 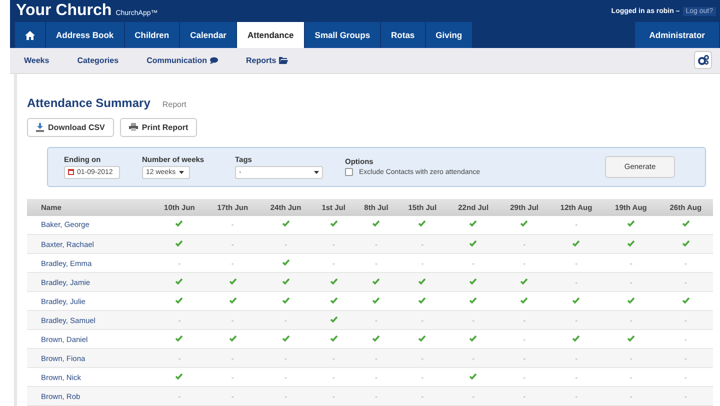 What do you see at coordinates (37, 60) in the screenshot?
I see `subnav-link: Weeks` at bounding box center [37, 60].